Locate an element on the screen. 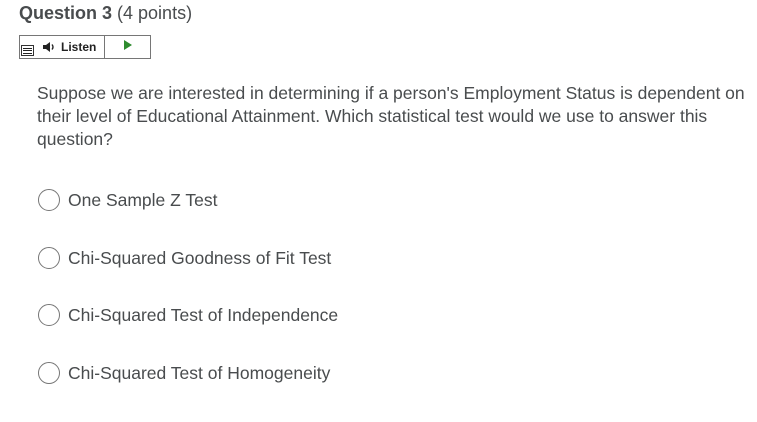  listen-label: Listen is located at coordinates (79, 47).